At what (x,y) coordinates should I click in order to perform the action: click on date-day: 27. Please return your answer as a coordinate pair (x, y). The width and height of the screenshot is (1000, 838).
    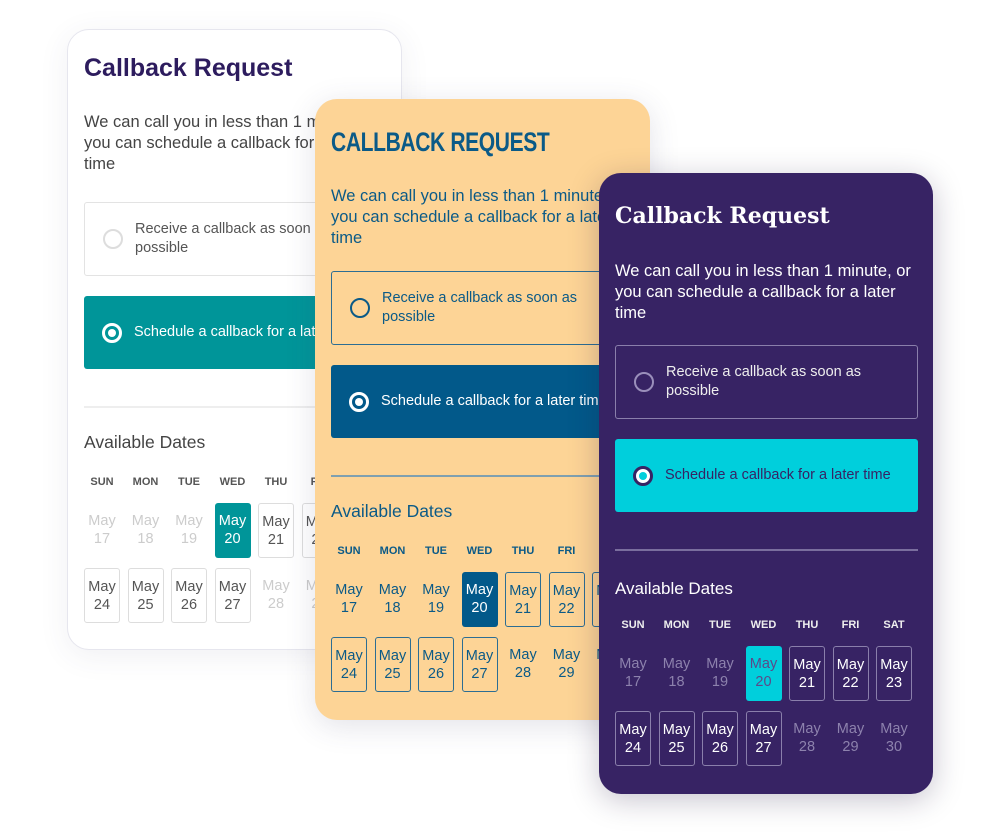
    Looking at the image, I should click on (232, 605).